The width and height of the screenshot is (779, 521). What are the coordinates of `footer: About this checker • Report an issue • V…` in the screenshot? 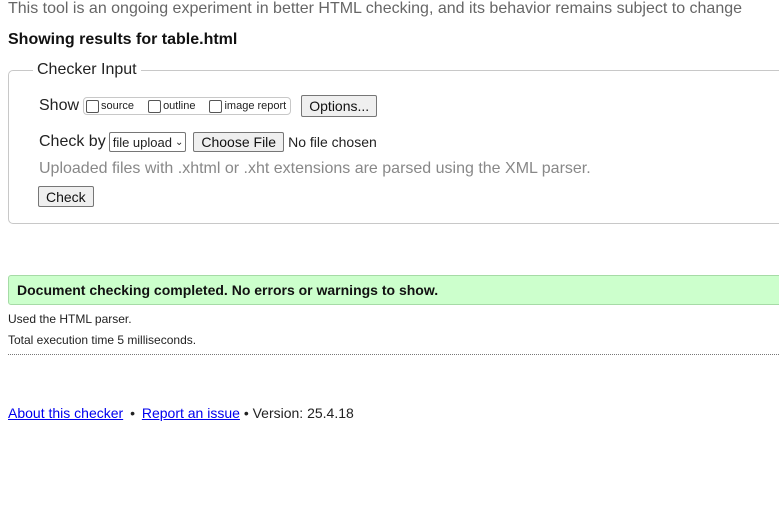 It's located at (181, 413).